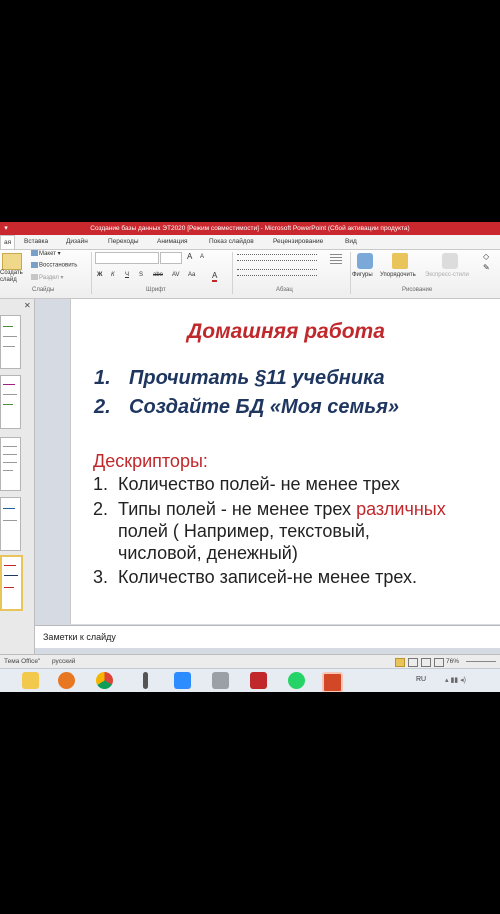  What do you see at coordinates (79, 637) in the screenshot?
I see `notes-placeholder: Заметки к слайду` at bounding box center [79, 637].